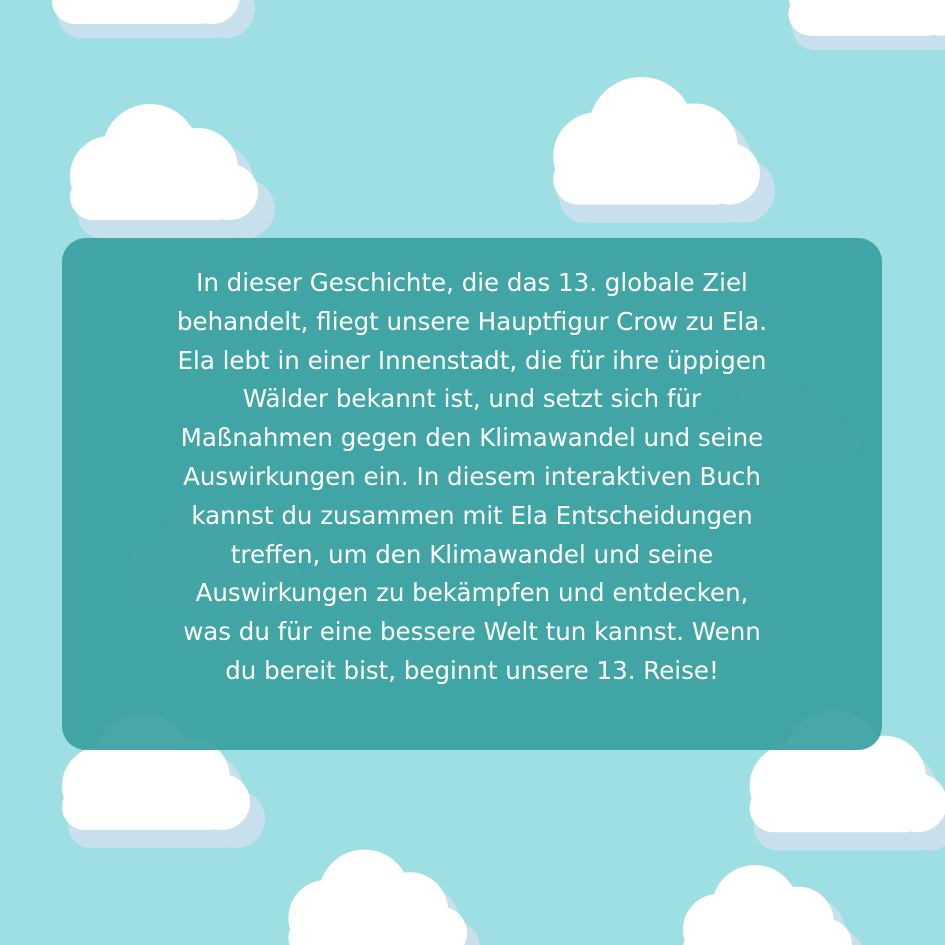  Describe the element at coordinates (472, 593) in the screenshot. I see `story-line: Auswirkungen zu bekämpfen und entdecken,` at that location.